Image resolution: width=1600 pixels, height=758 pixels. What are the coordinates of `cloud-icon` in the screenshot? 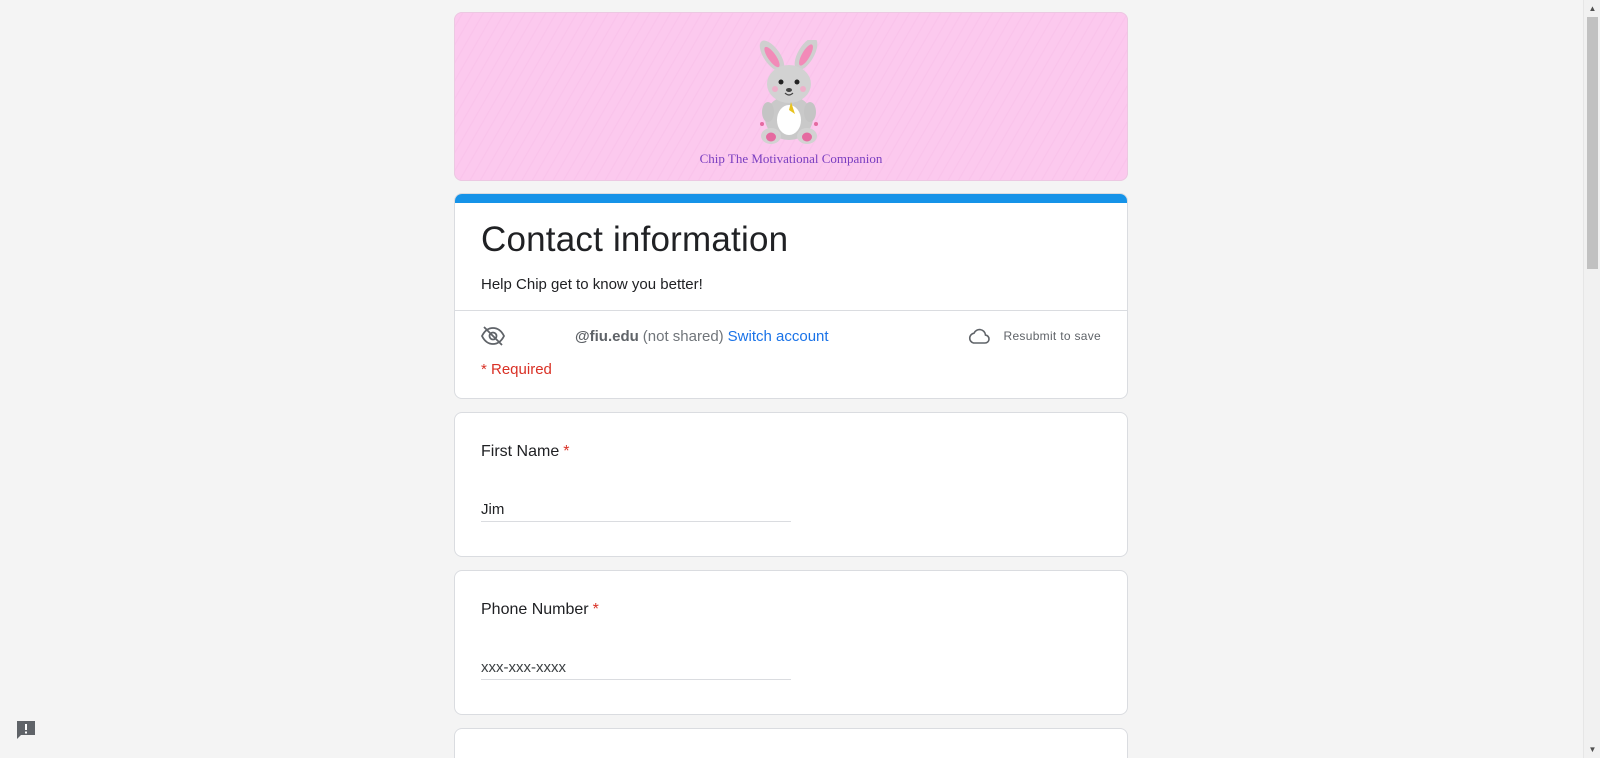 It's located at (980, 336).